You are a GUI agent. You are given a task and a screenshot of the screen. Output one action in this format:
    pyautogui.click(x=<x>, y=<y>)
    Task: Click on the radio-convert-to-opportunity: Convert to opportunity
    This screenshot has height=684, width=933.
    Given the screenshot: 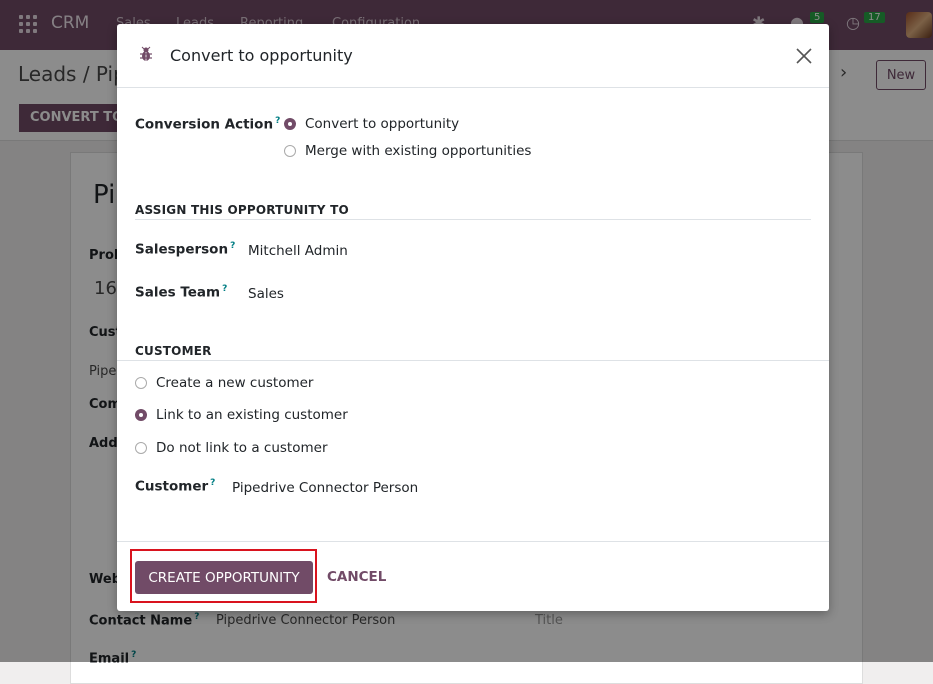 What is the action you would take?
    pyautogui.click(x=371, y=124)
    